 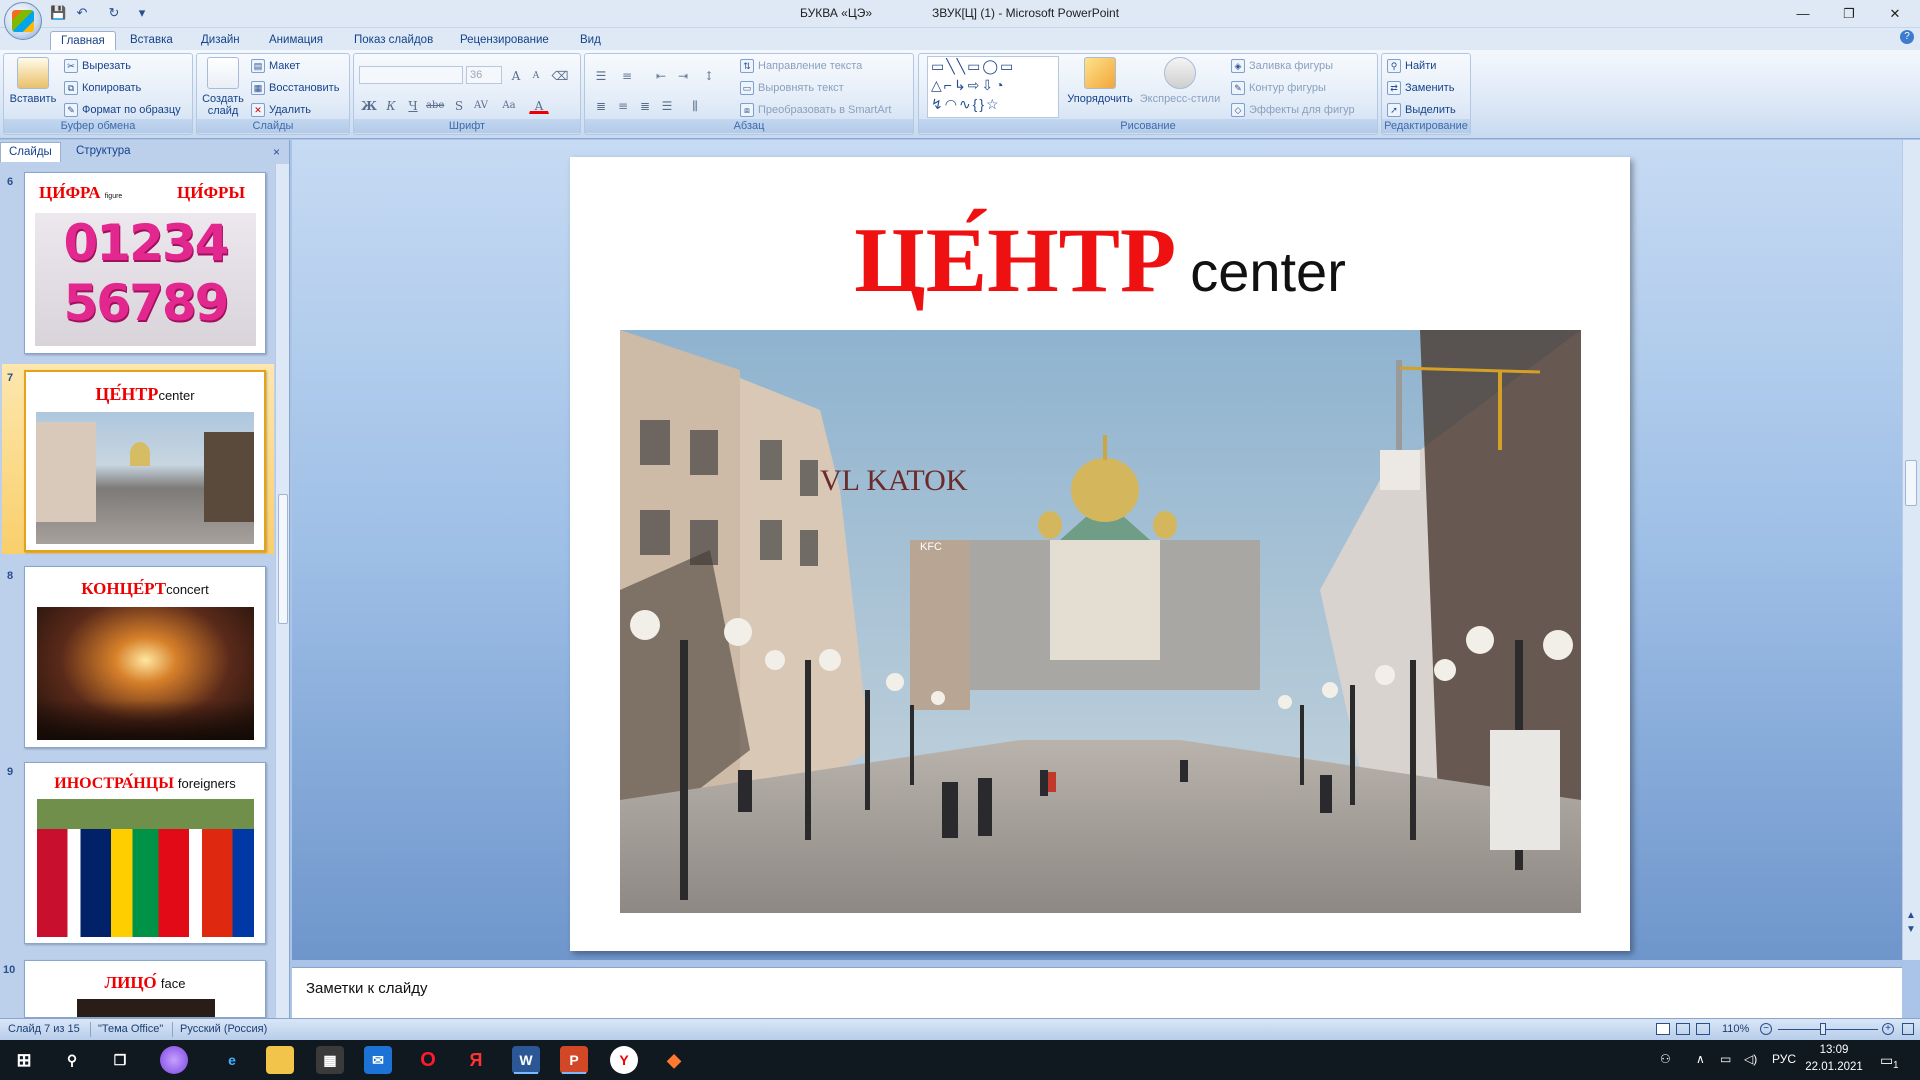 I want to click on zoom-level: 110%, so click(x=1735, y=1029).